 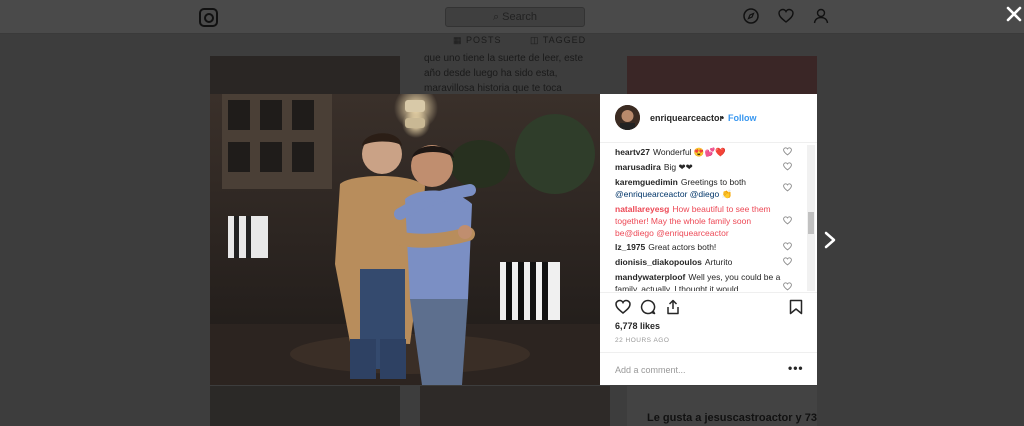 I want to click on comment-item: heartv27 Wonderful 😍💕❤️, so click(x=700, y=152).